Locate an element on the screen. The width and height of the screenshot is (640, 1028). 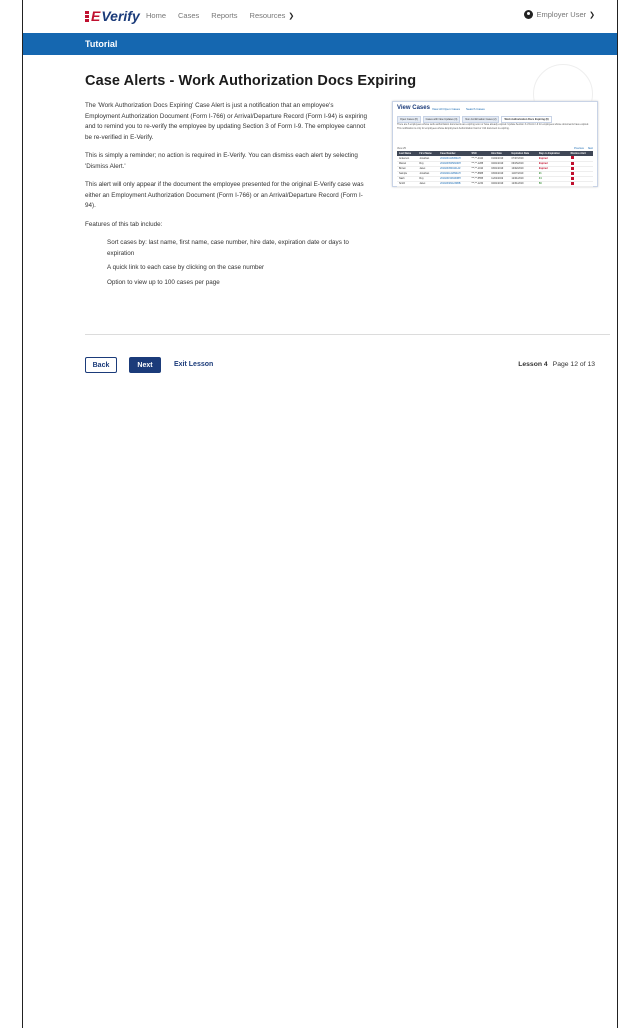
screenshot-tab: Cases with New Updates (3) is located at coordinates (441, 119).